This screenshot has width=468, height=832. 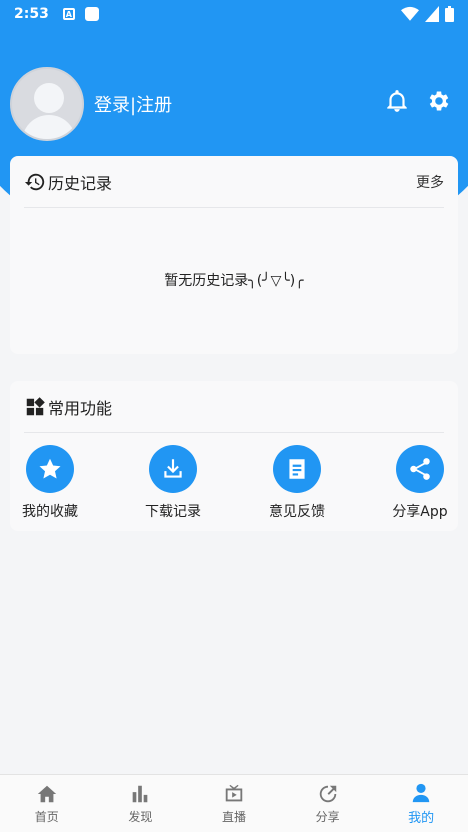 I want to click on feedback-button: 意见反馈, so click(x=297, y=483).